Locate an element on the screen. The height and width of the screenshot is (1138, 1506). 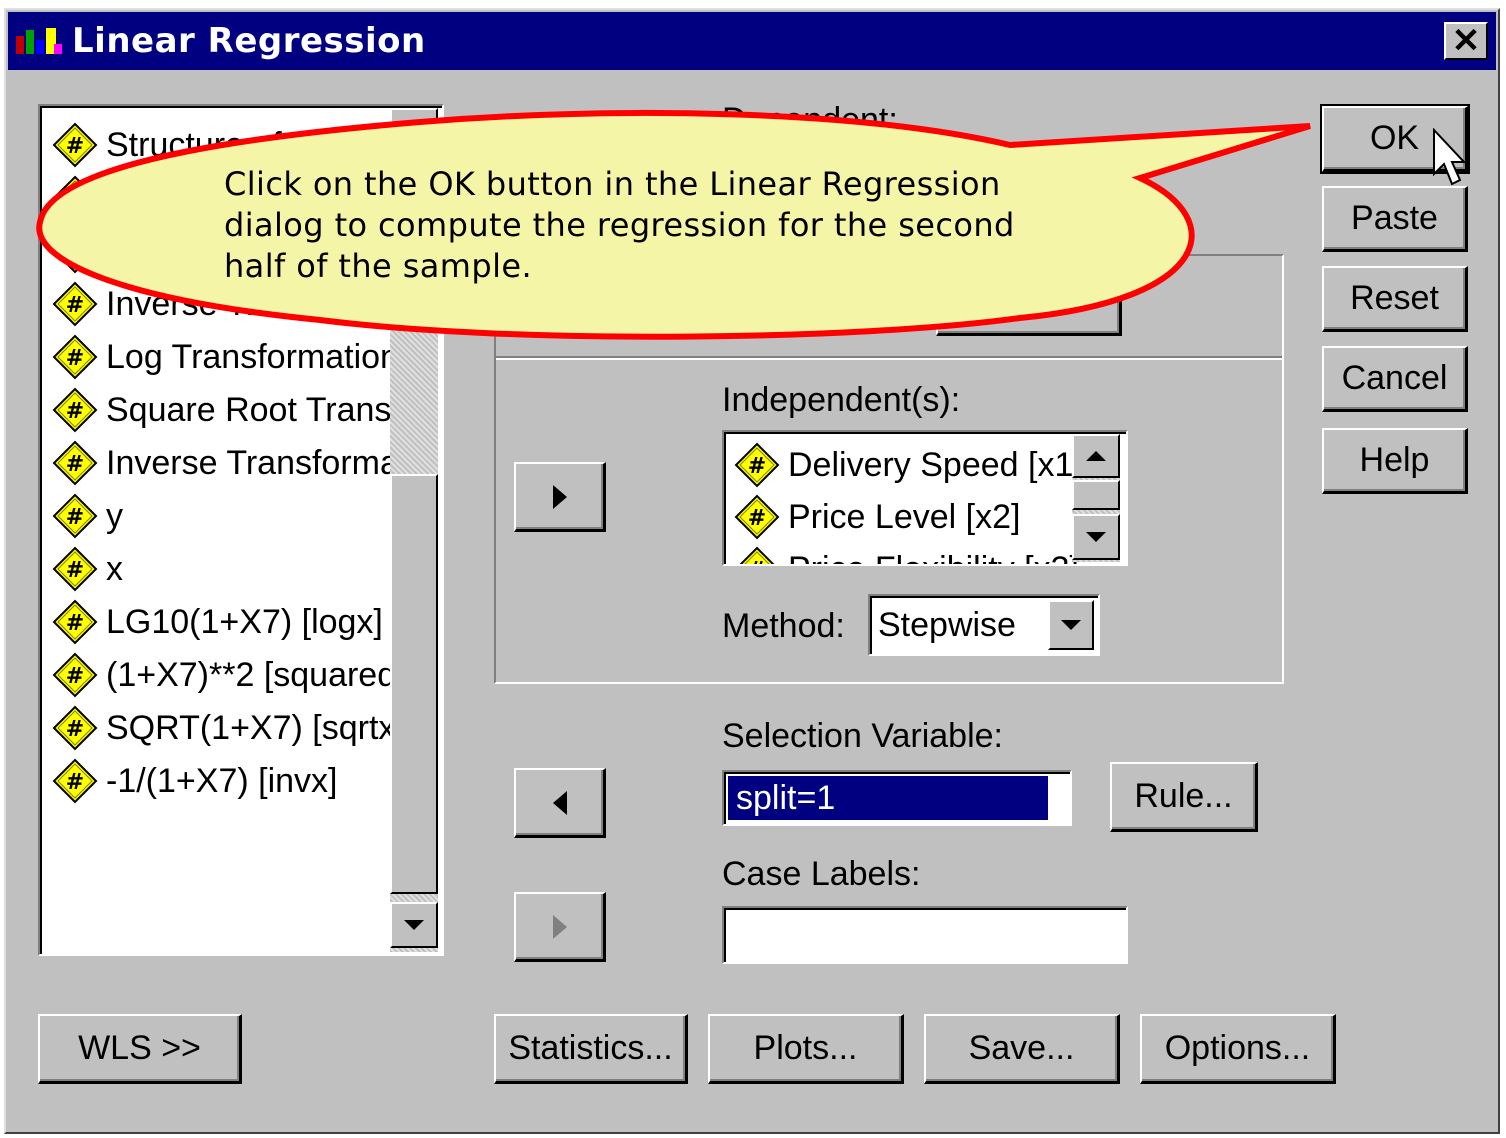
mouse-cursor-icon is located at coordinates (1449, 157).